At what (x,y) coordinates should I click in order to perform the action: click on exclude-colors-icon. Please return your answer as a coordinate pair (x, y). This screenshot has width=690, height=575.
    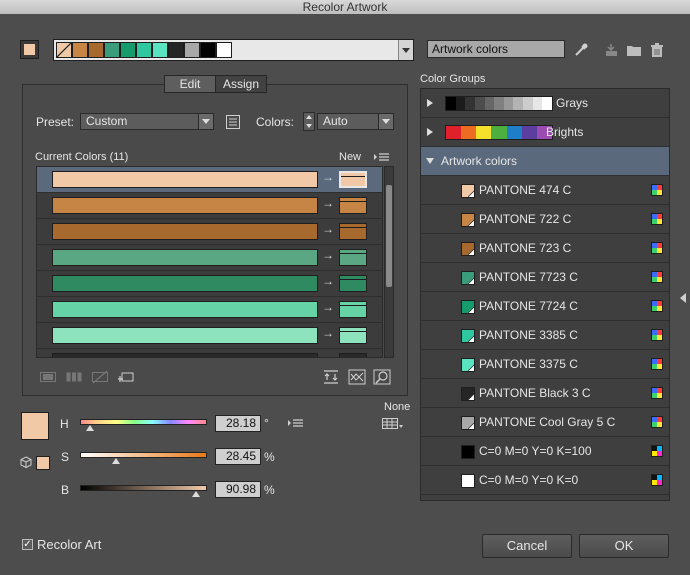
    Looking at the image, I should click on (100, 377).